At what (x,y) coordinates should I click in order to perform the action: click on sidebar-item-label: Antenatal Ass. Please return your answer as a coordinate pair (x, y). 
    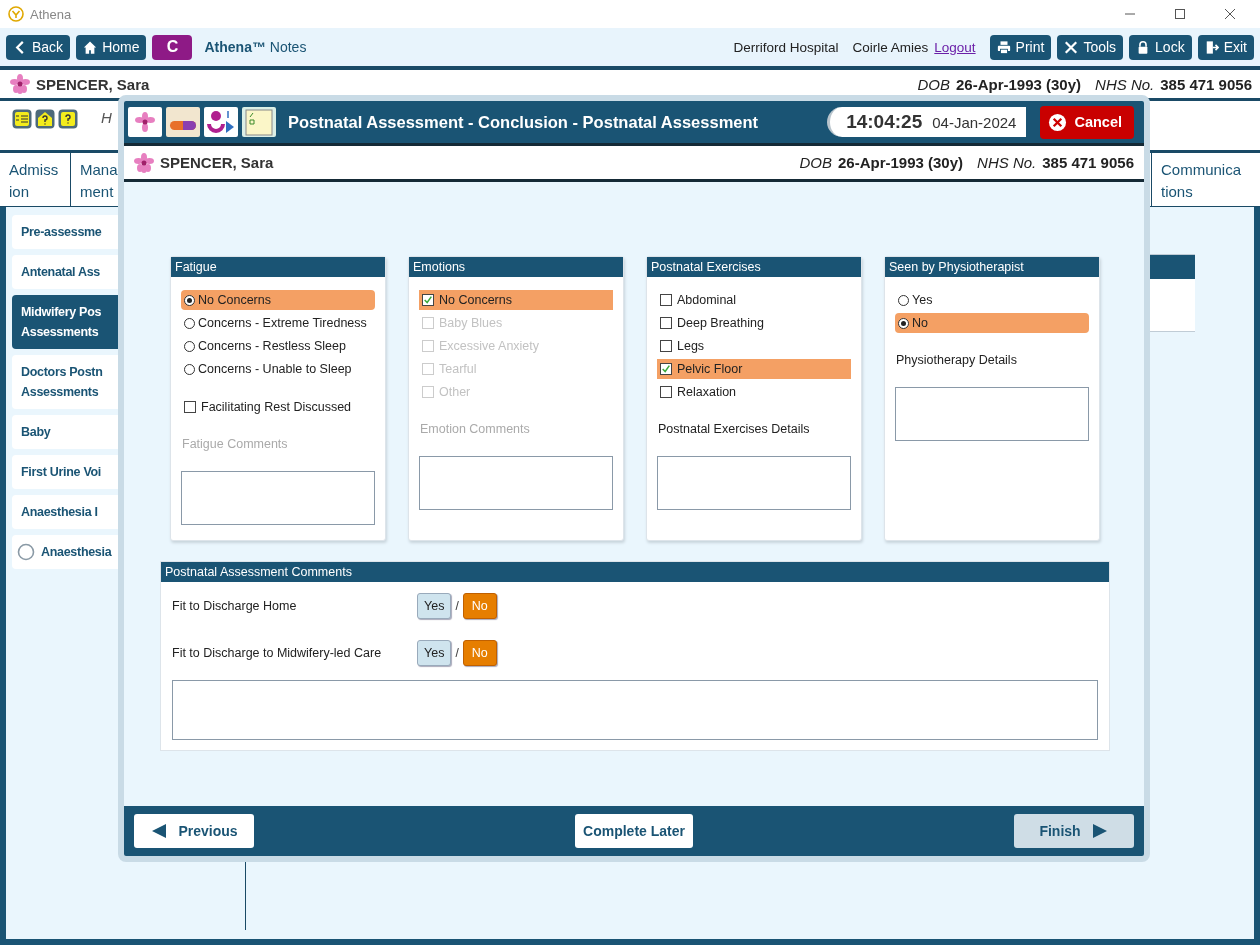
    Looking at the image, I should click on (60, 272).